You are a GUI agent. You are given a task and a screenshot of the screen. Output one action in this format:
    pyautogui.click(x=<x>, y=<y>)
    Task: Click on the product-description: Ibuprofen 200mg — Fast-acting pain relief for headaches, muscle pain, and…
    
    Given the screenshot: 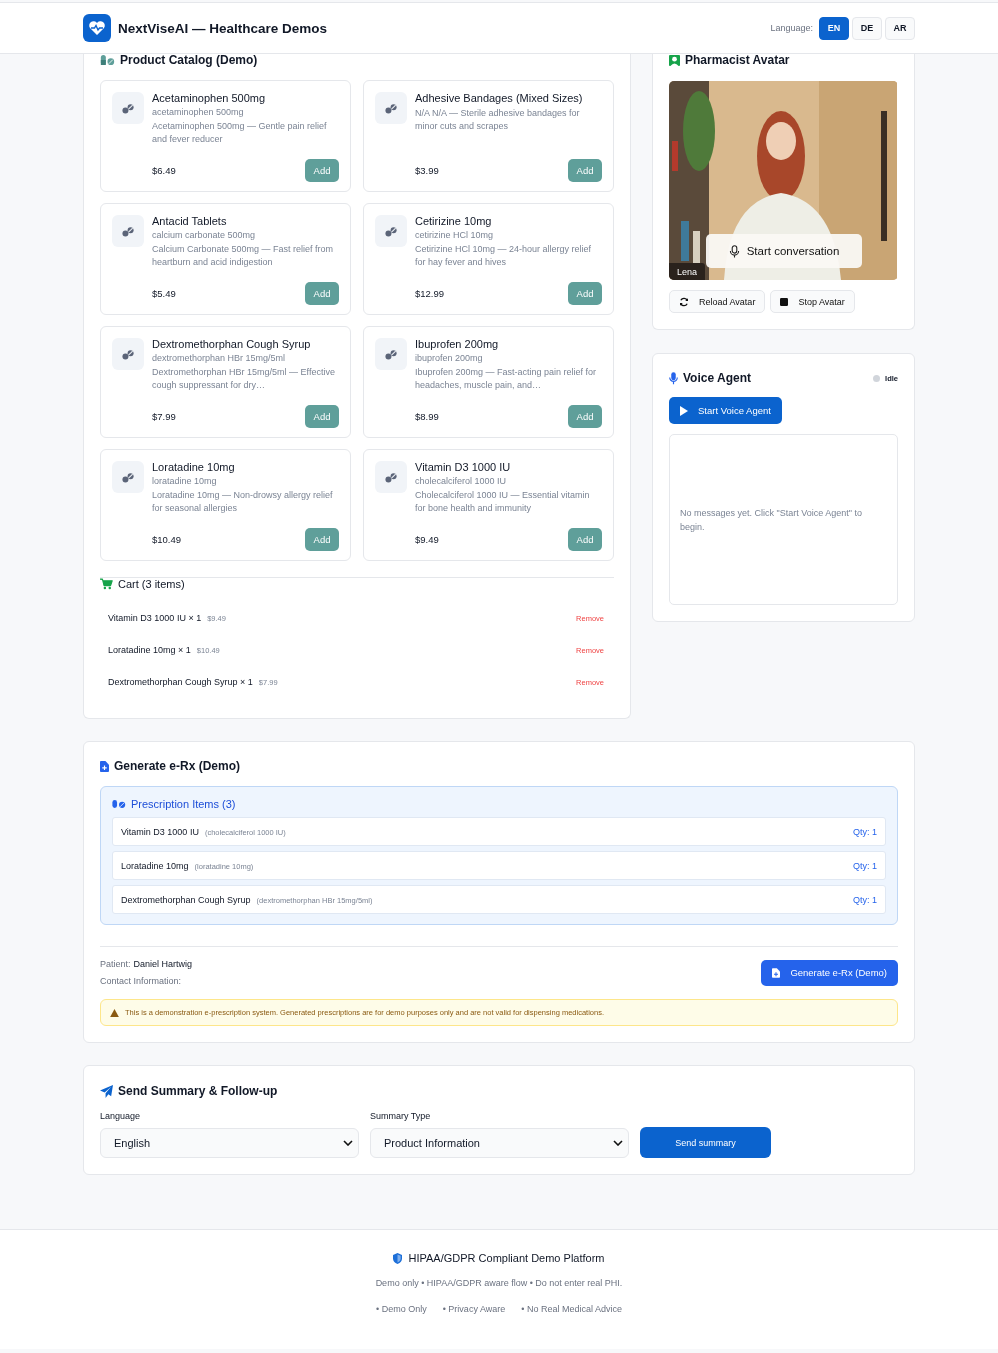 What is the action you would take?
    pyautogui.click(x=506, y=379)
    